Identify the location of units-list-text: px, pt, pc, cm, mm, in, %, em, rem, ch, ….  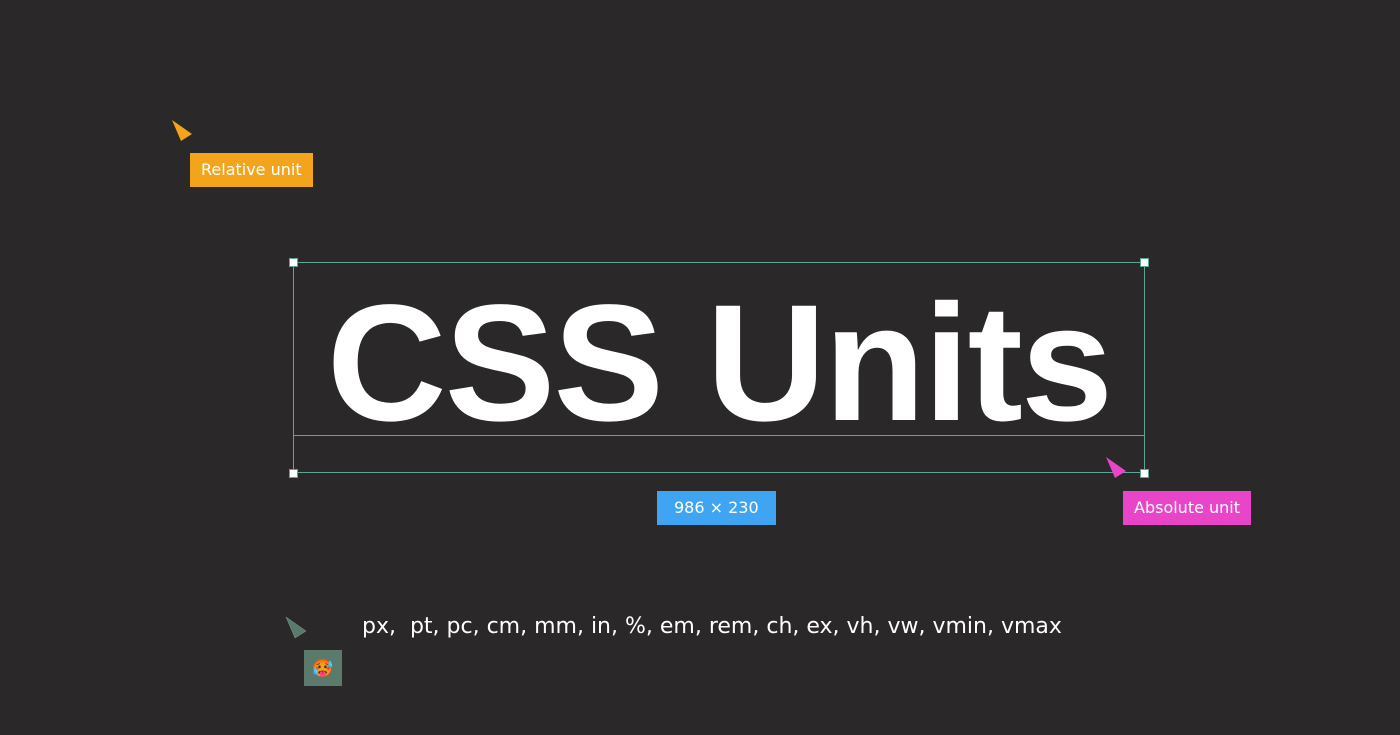
(712, 627).